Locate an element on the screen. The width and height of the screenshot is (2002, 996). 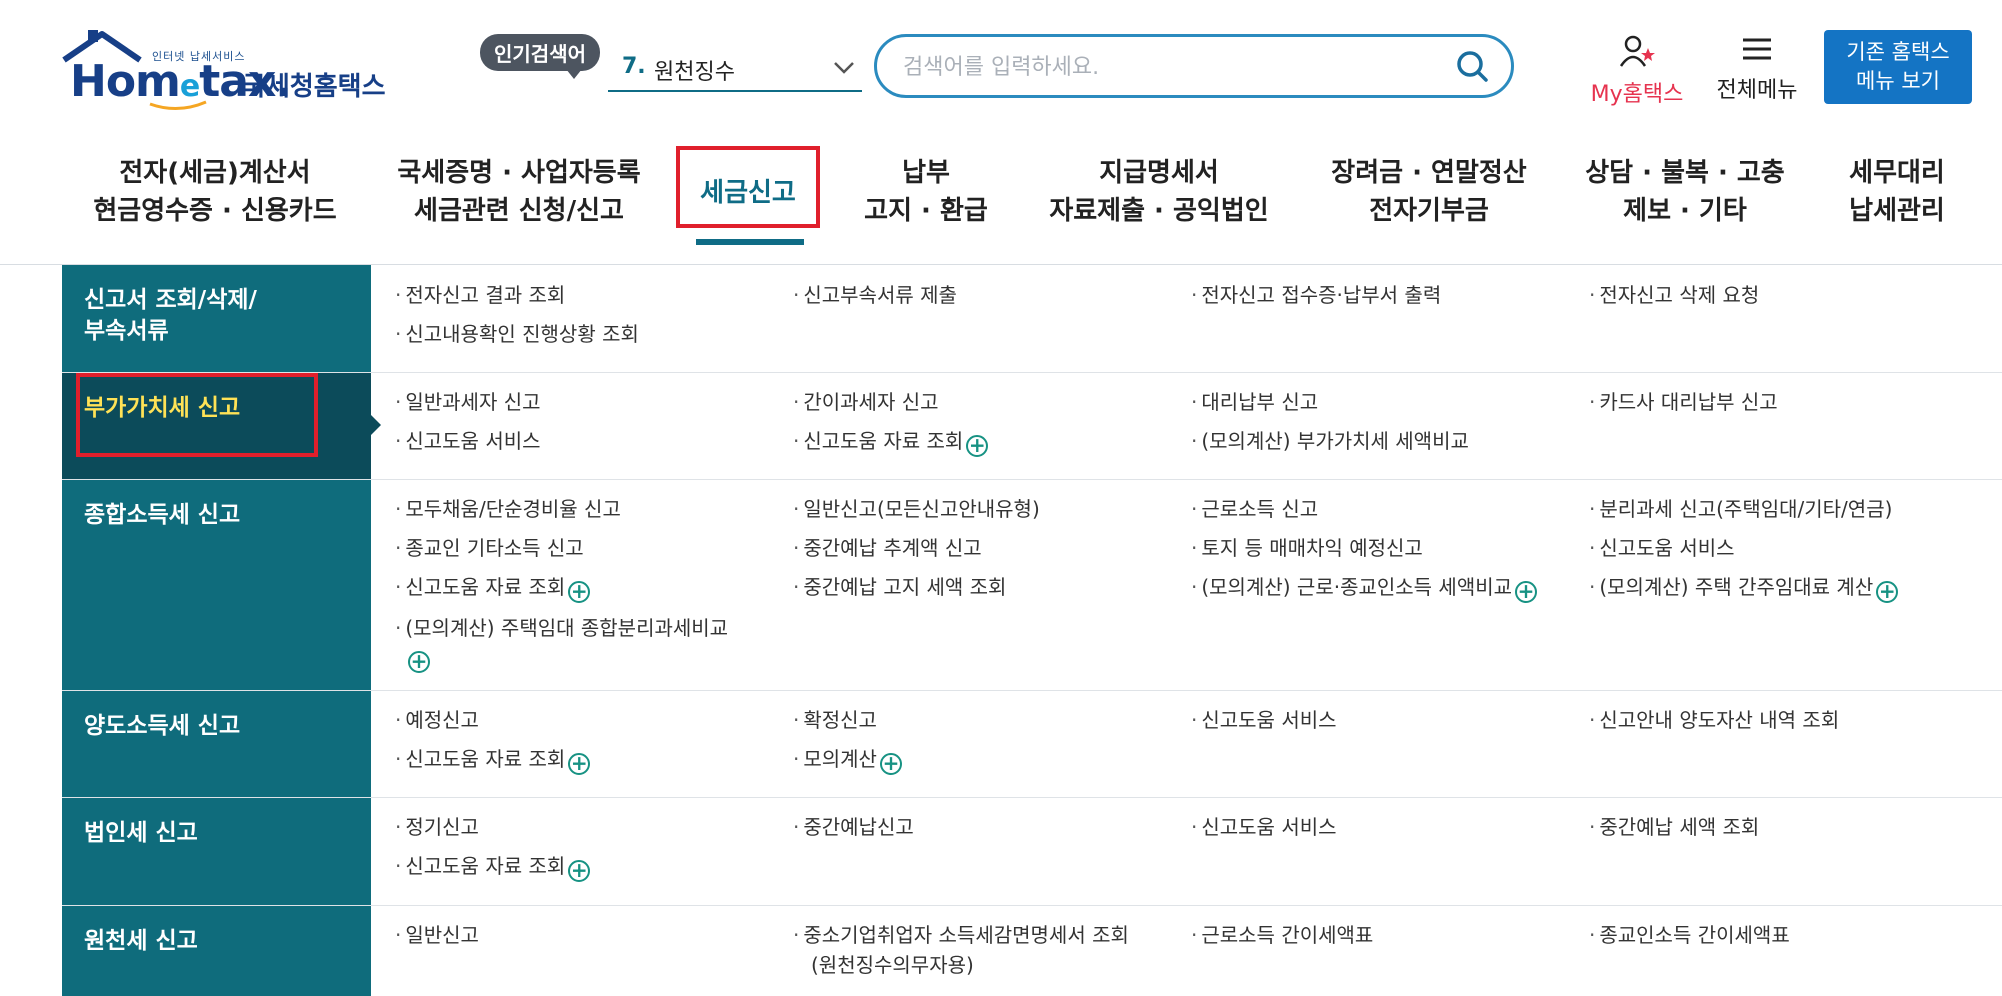
link-item: 대리납부 신고 is located at coordinates (1254, 402).